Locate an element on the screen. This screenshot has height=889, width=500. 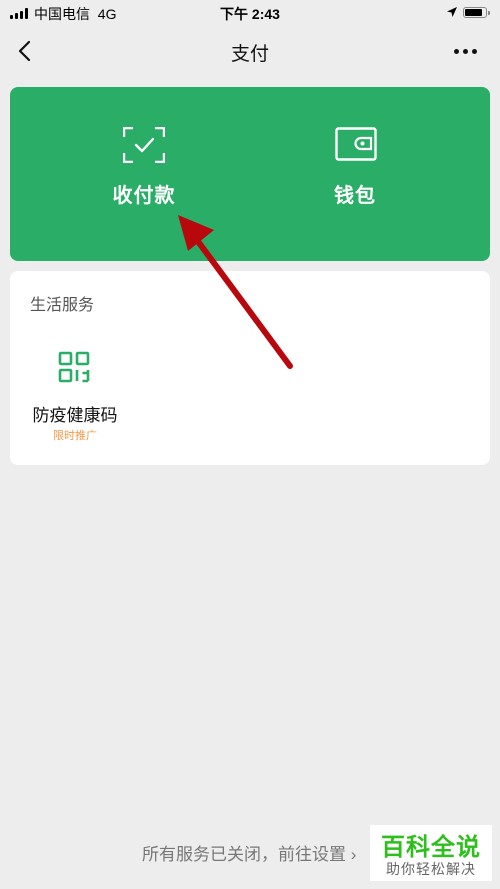
location-arrow-icon is located at coordinates (452, 12).